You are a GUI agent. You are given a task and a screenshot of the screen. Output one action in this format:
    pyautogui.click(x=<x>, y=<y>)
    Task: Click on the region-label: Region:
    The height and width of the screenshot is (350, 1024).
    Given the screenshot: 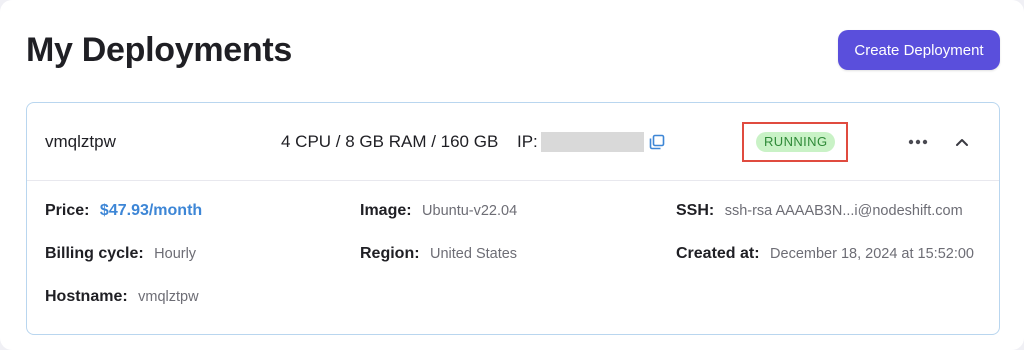 What is the action you would take?
    pyautogui.click(x=390, y=253)
    